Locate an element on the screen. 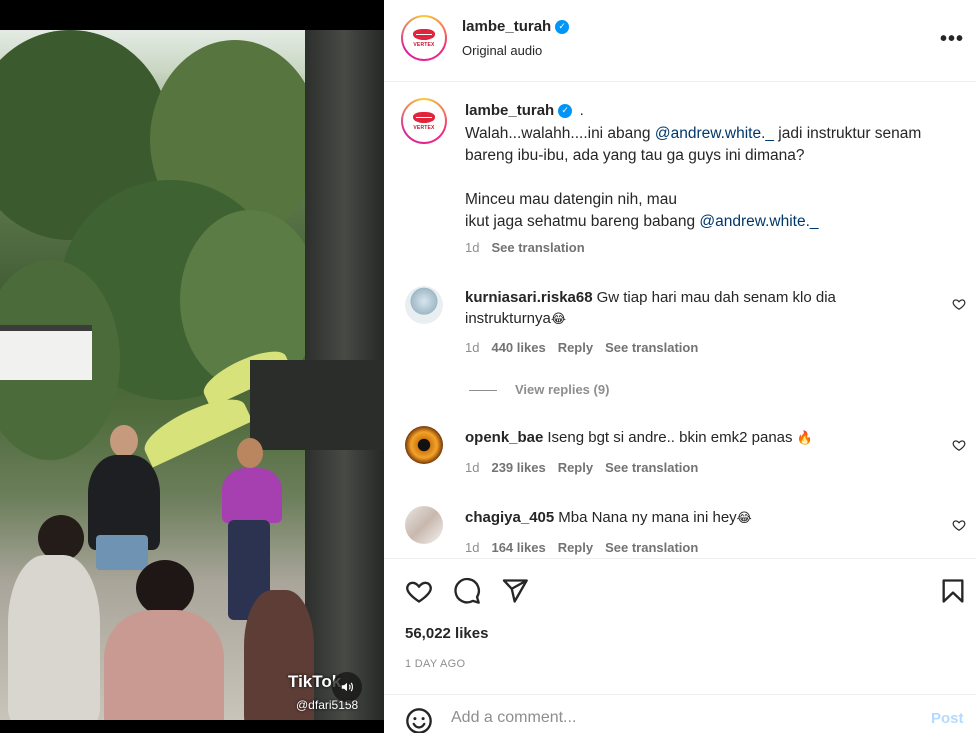 This screenshot has height=733, width=976. comment-icon is located at coordinates (467, 591).